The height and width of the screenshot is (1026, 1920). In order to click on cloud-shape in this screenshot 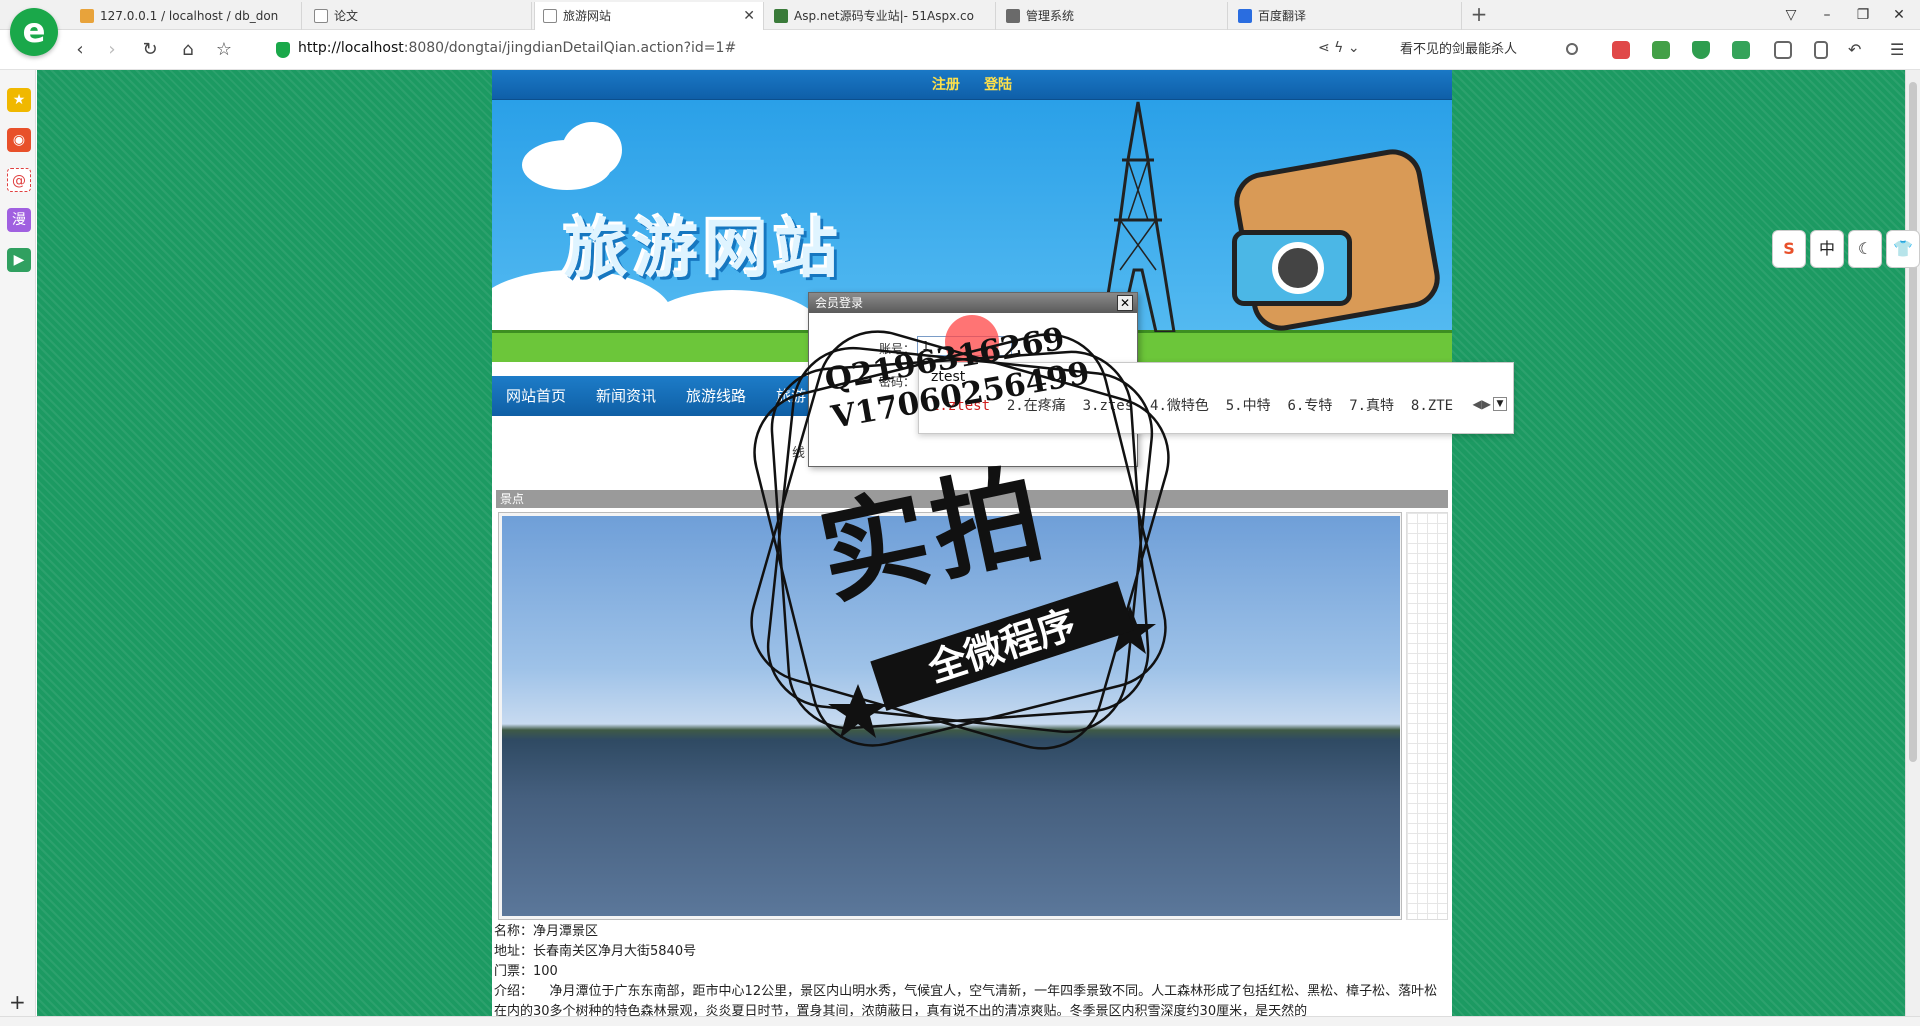, I will do `click(592, 150)`.